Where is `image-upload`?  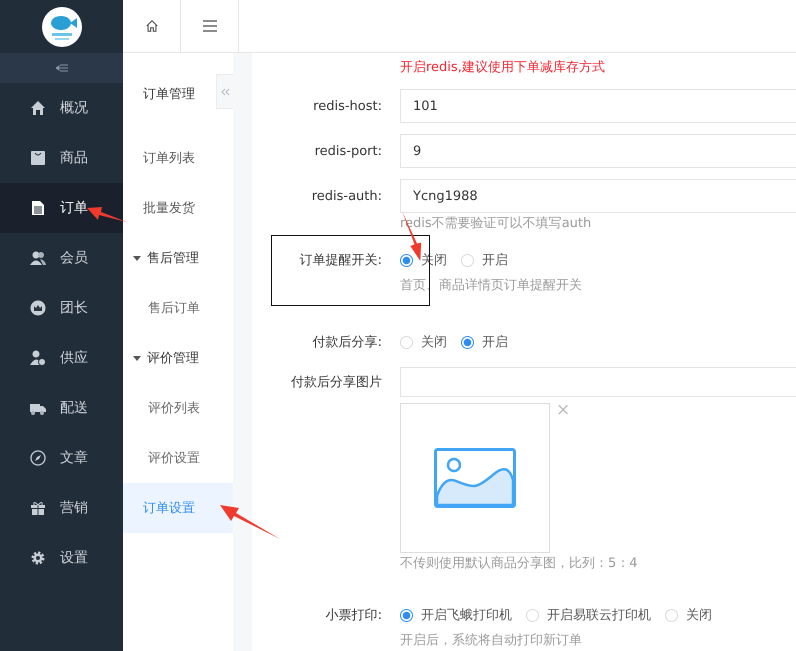 image-upload is located at coordinates (475, 478).